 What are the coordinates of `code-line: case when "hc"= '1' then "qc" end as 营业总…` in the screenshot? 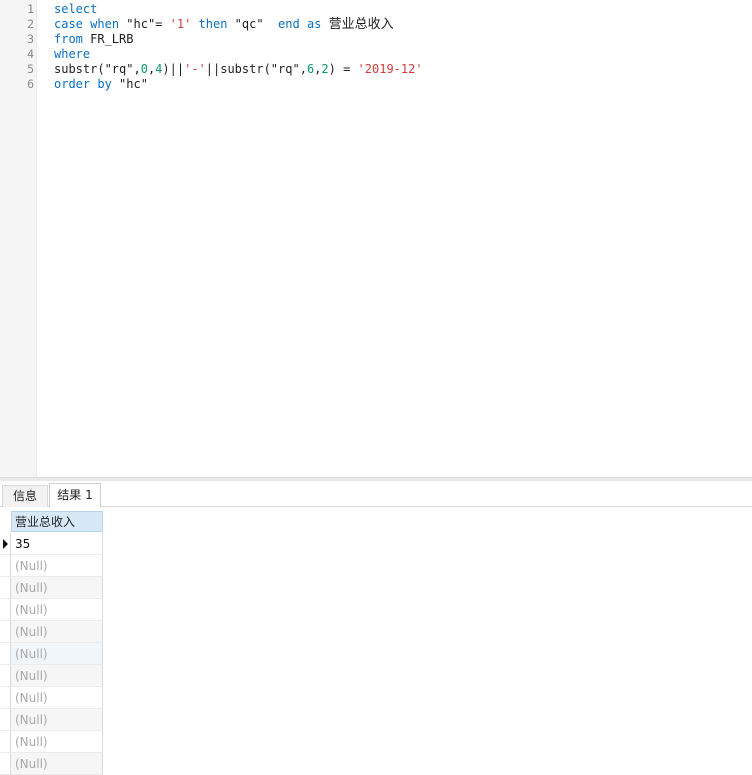 It's located at (224, 24).